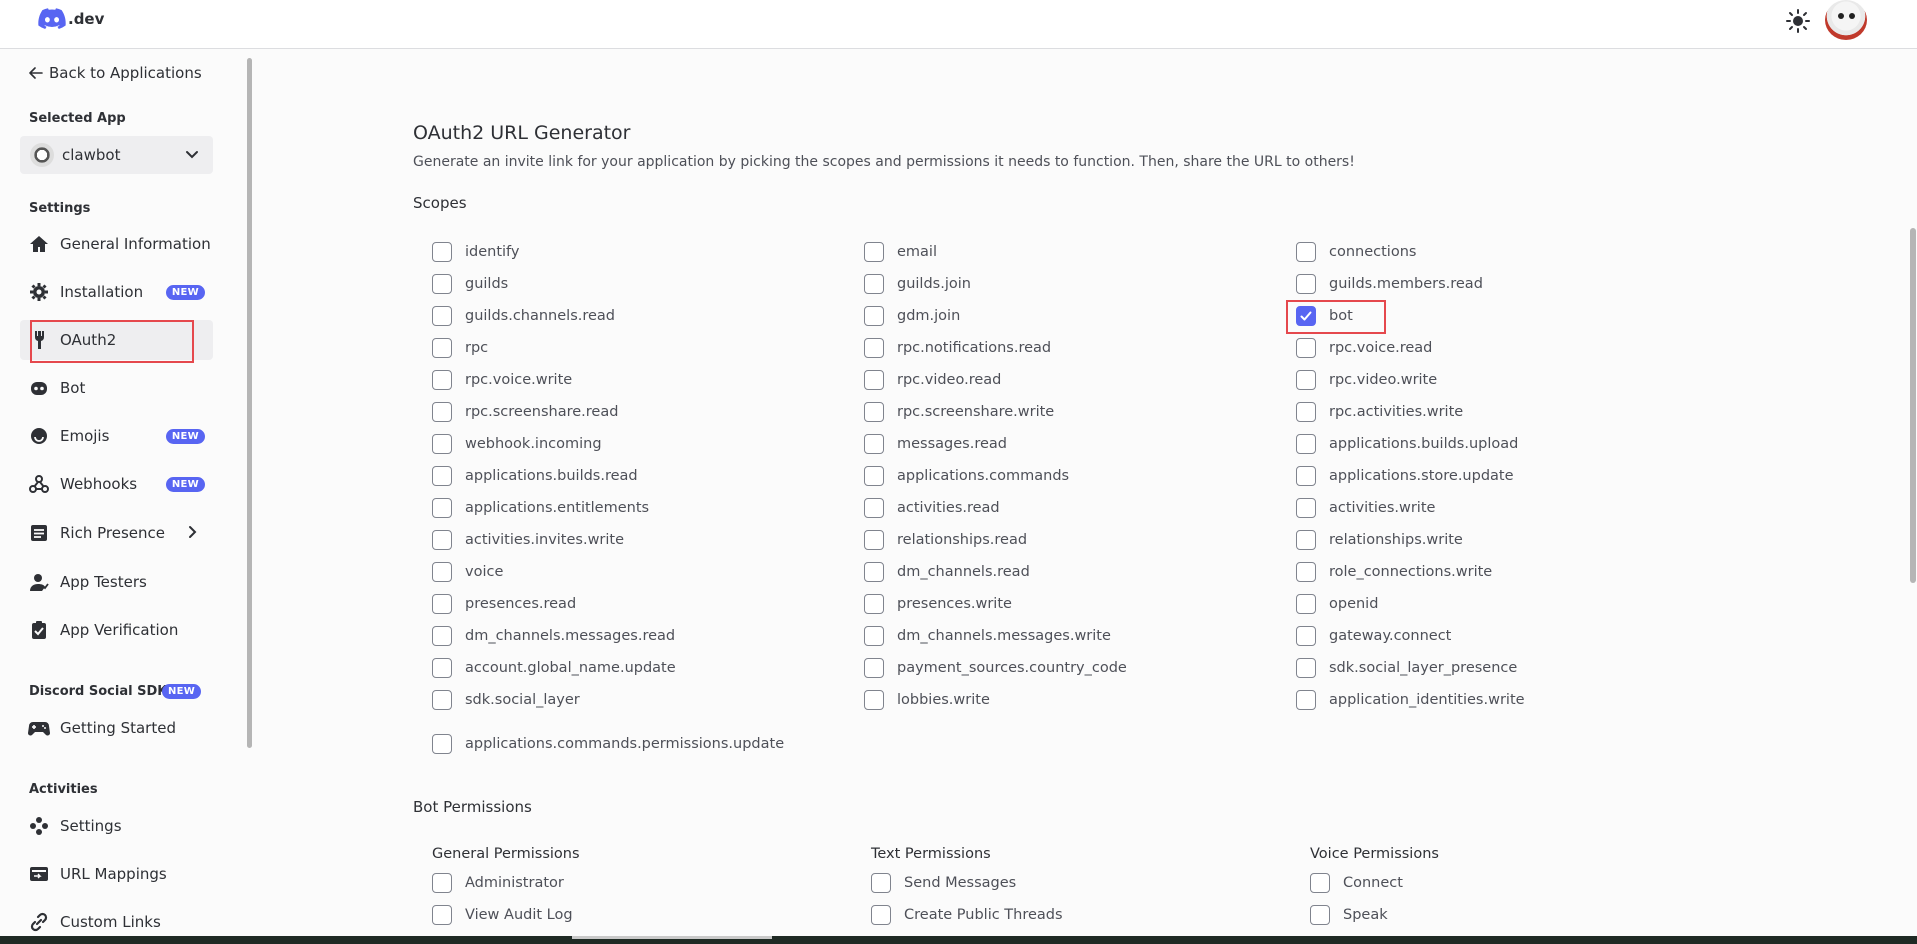 The height and width of the screenshot is (944, 1917). What do you see at coordinates (1337, 604) in the screenshot?
I see `scope-option: openid` at bounding box center [1337, 604].